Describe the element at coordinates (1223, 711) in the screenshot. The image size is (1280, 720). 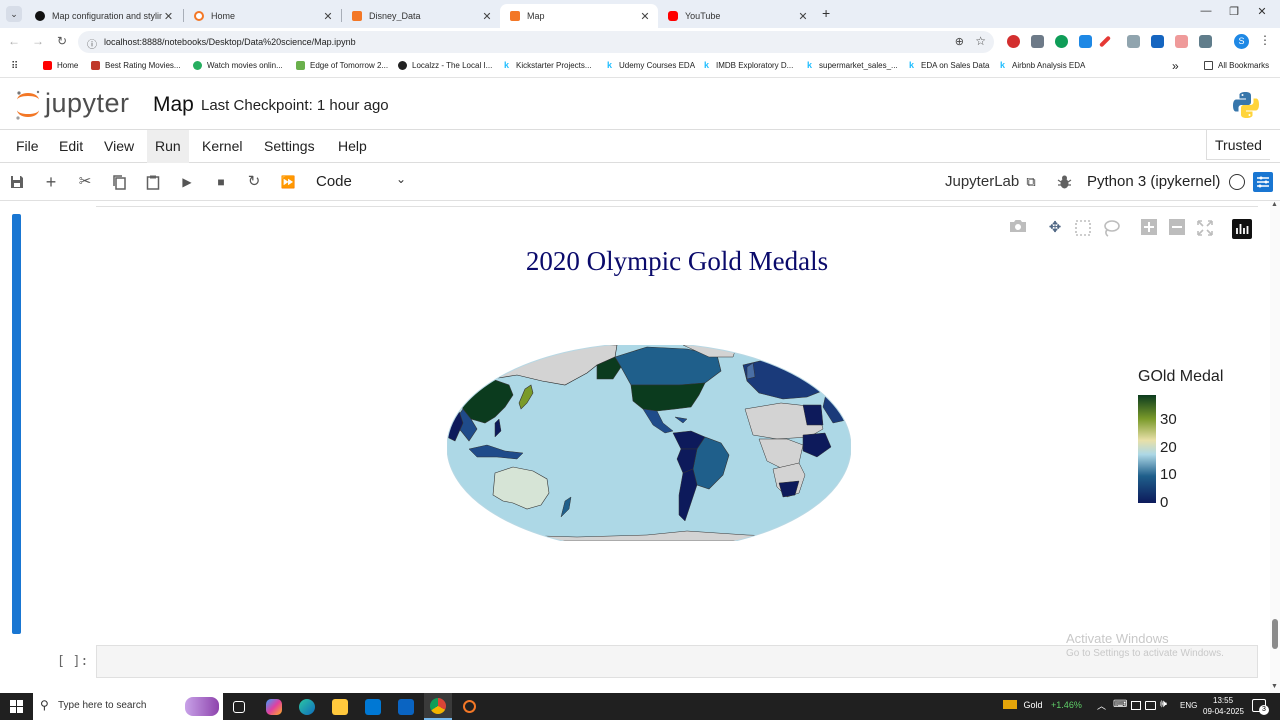
I see `clock-date: 09-04-2025` at that location.